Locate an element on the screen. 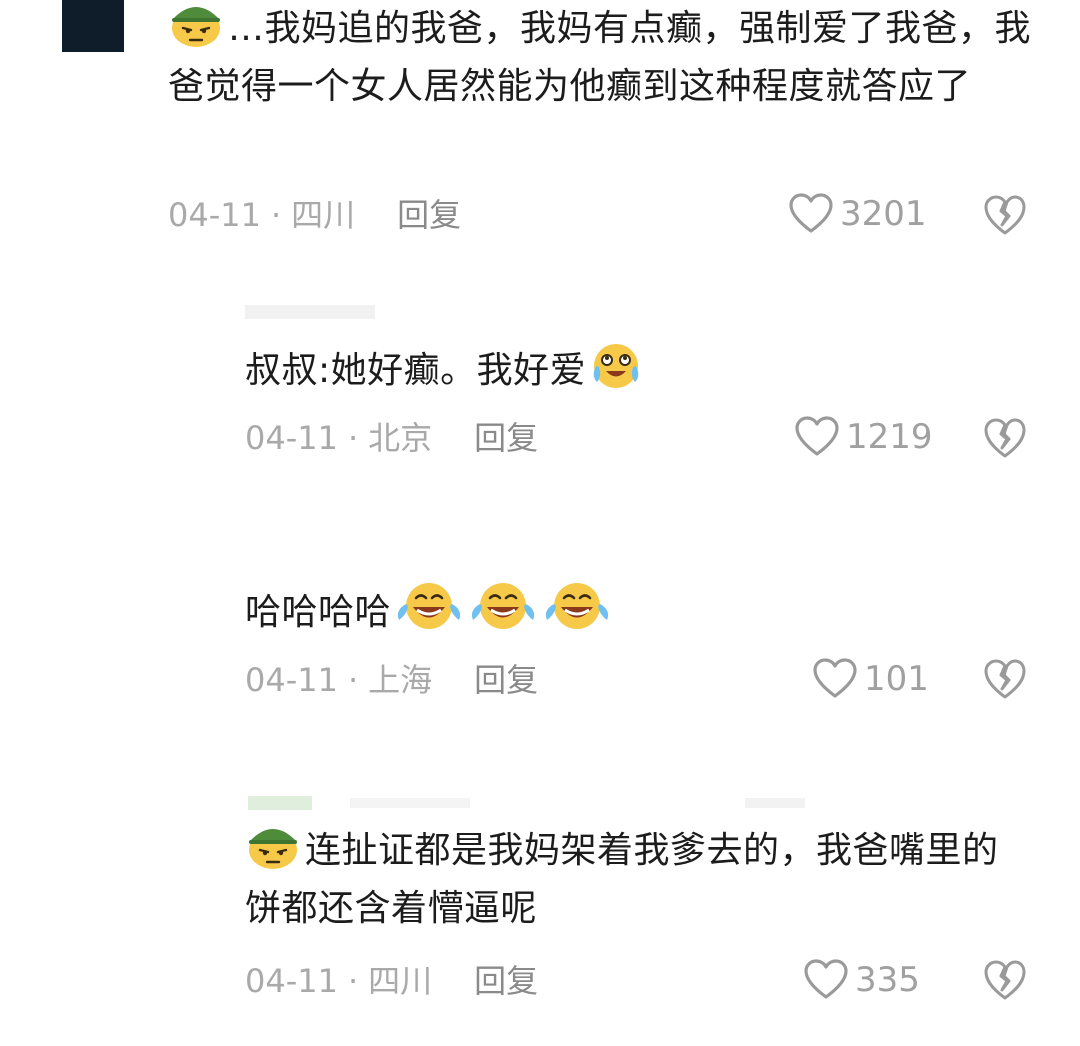 The height and width of the screenshot is (1046, 1080). comment-item: 哈哈哈哈 is located at coordinates (645, 611).